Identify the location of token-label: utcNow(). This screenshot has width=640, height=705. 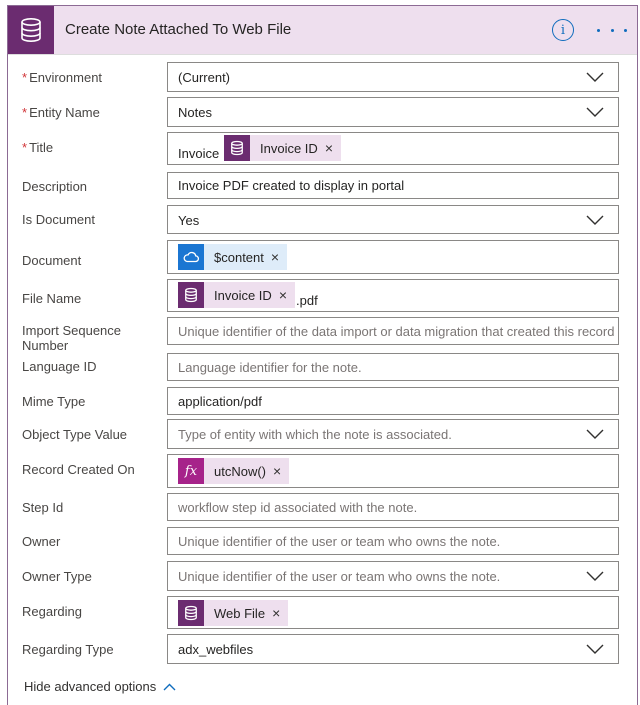
(240, 471).